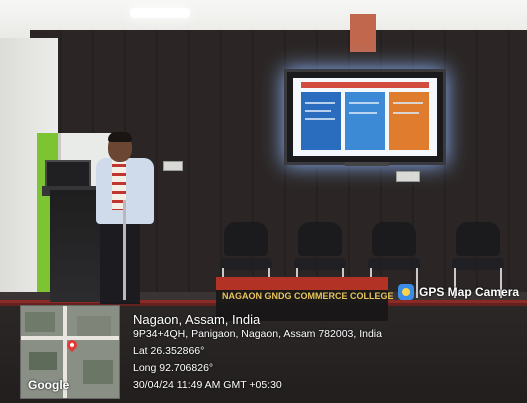 The height and width of the screenshot is (403, 527). What do you see at coordinates (302, 283) in the screenshot?
I see `banner-header-stripe` at bounding box center [302, 283].